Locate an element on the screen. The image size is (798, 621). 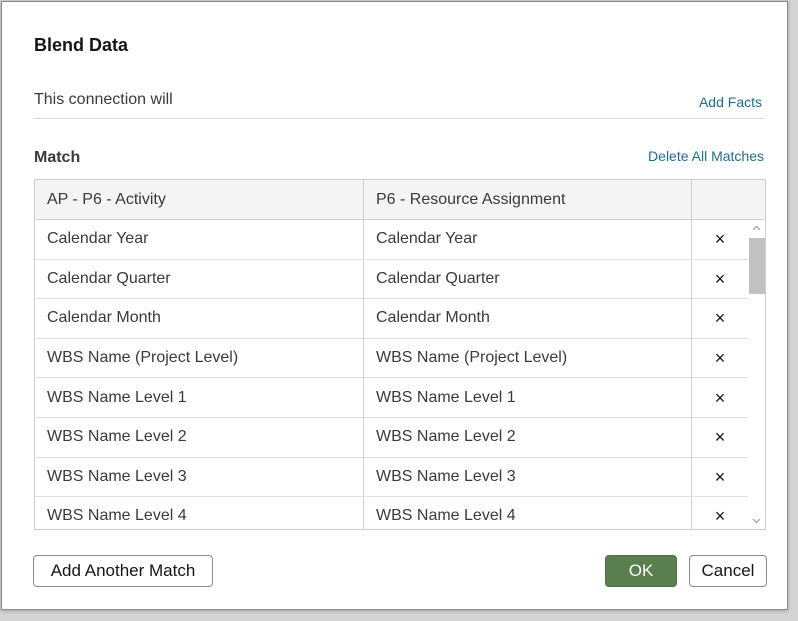
table-row: Calendar Quarter Calendar Quarter × is located at coordinates (391, 279).